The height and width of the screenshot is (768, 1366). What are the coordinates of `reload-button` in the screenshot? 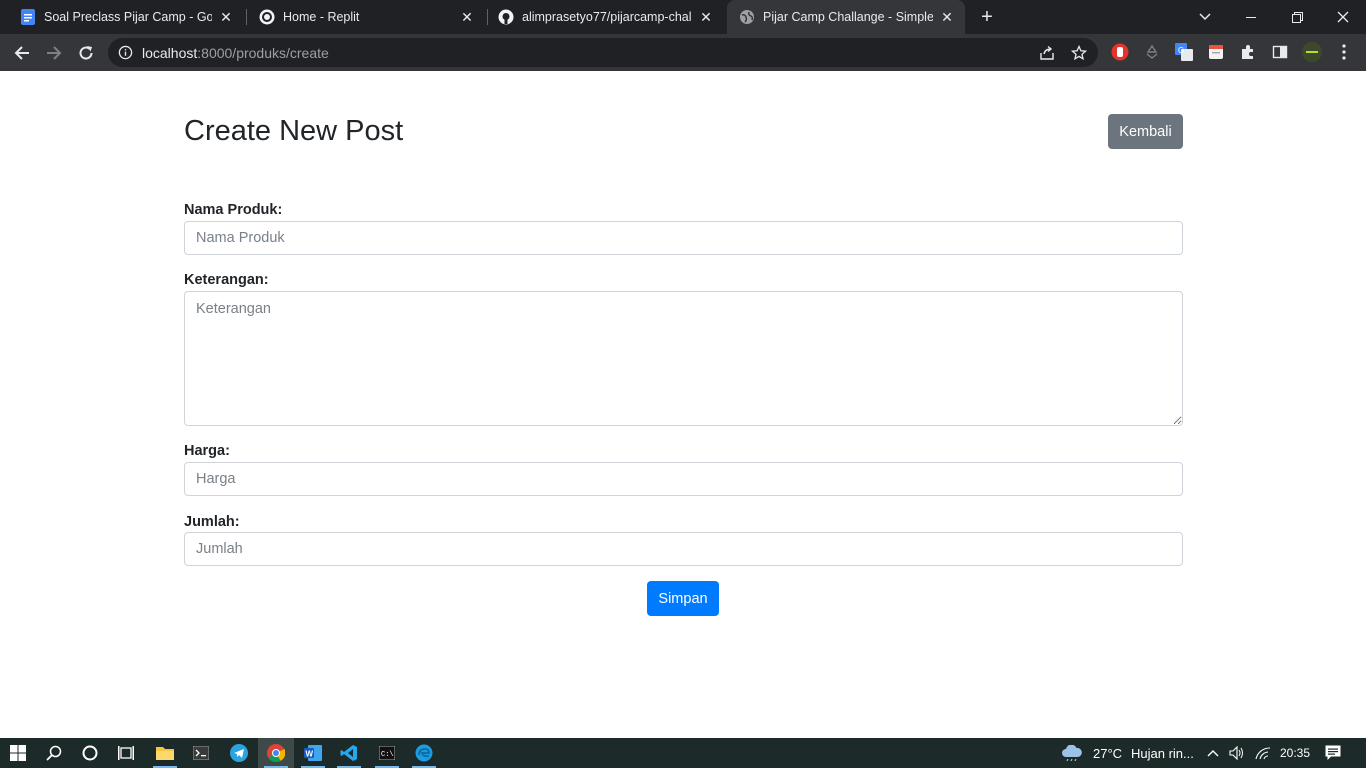 It's located at (86, 53).